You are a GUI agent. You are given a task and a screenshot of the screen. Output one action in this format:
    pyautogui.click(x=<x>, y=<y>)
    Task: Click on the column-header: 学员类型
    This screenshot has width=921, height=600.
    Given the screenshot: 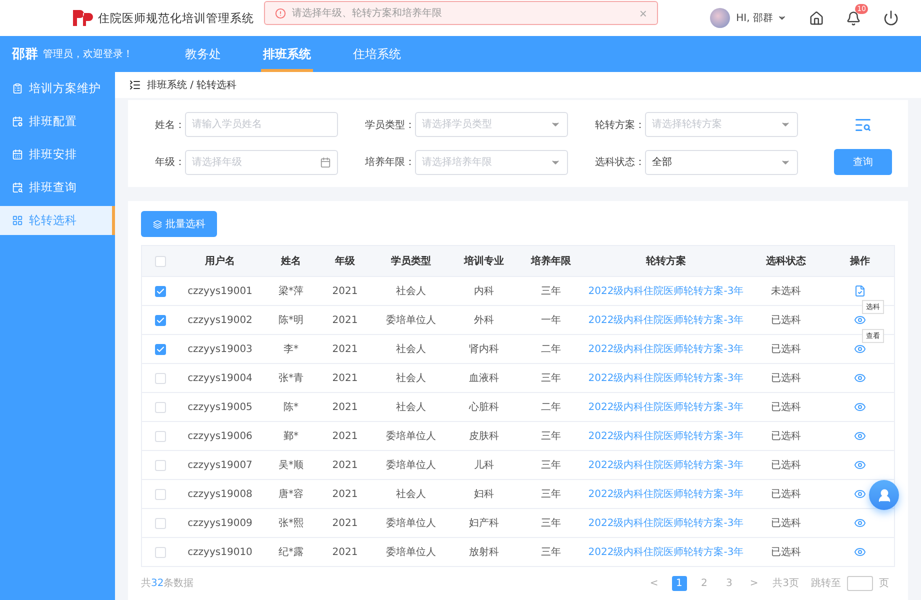 What is the action you would take?
    pyautogui.click(x=411, y=261)
    